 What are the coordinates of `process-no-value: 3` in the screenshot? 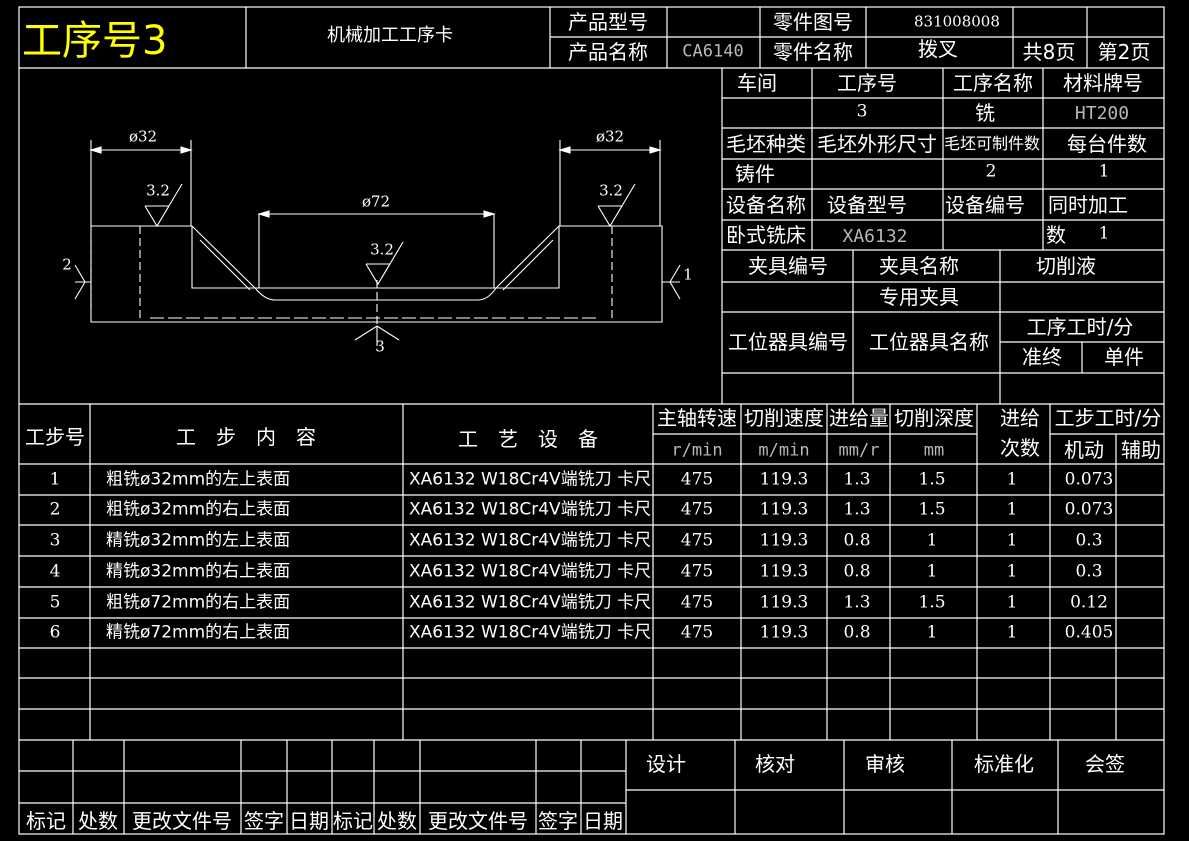 It's located at (862, 111).